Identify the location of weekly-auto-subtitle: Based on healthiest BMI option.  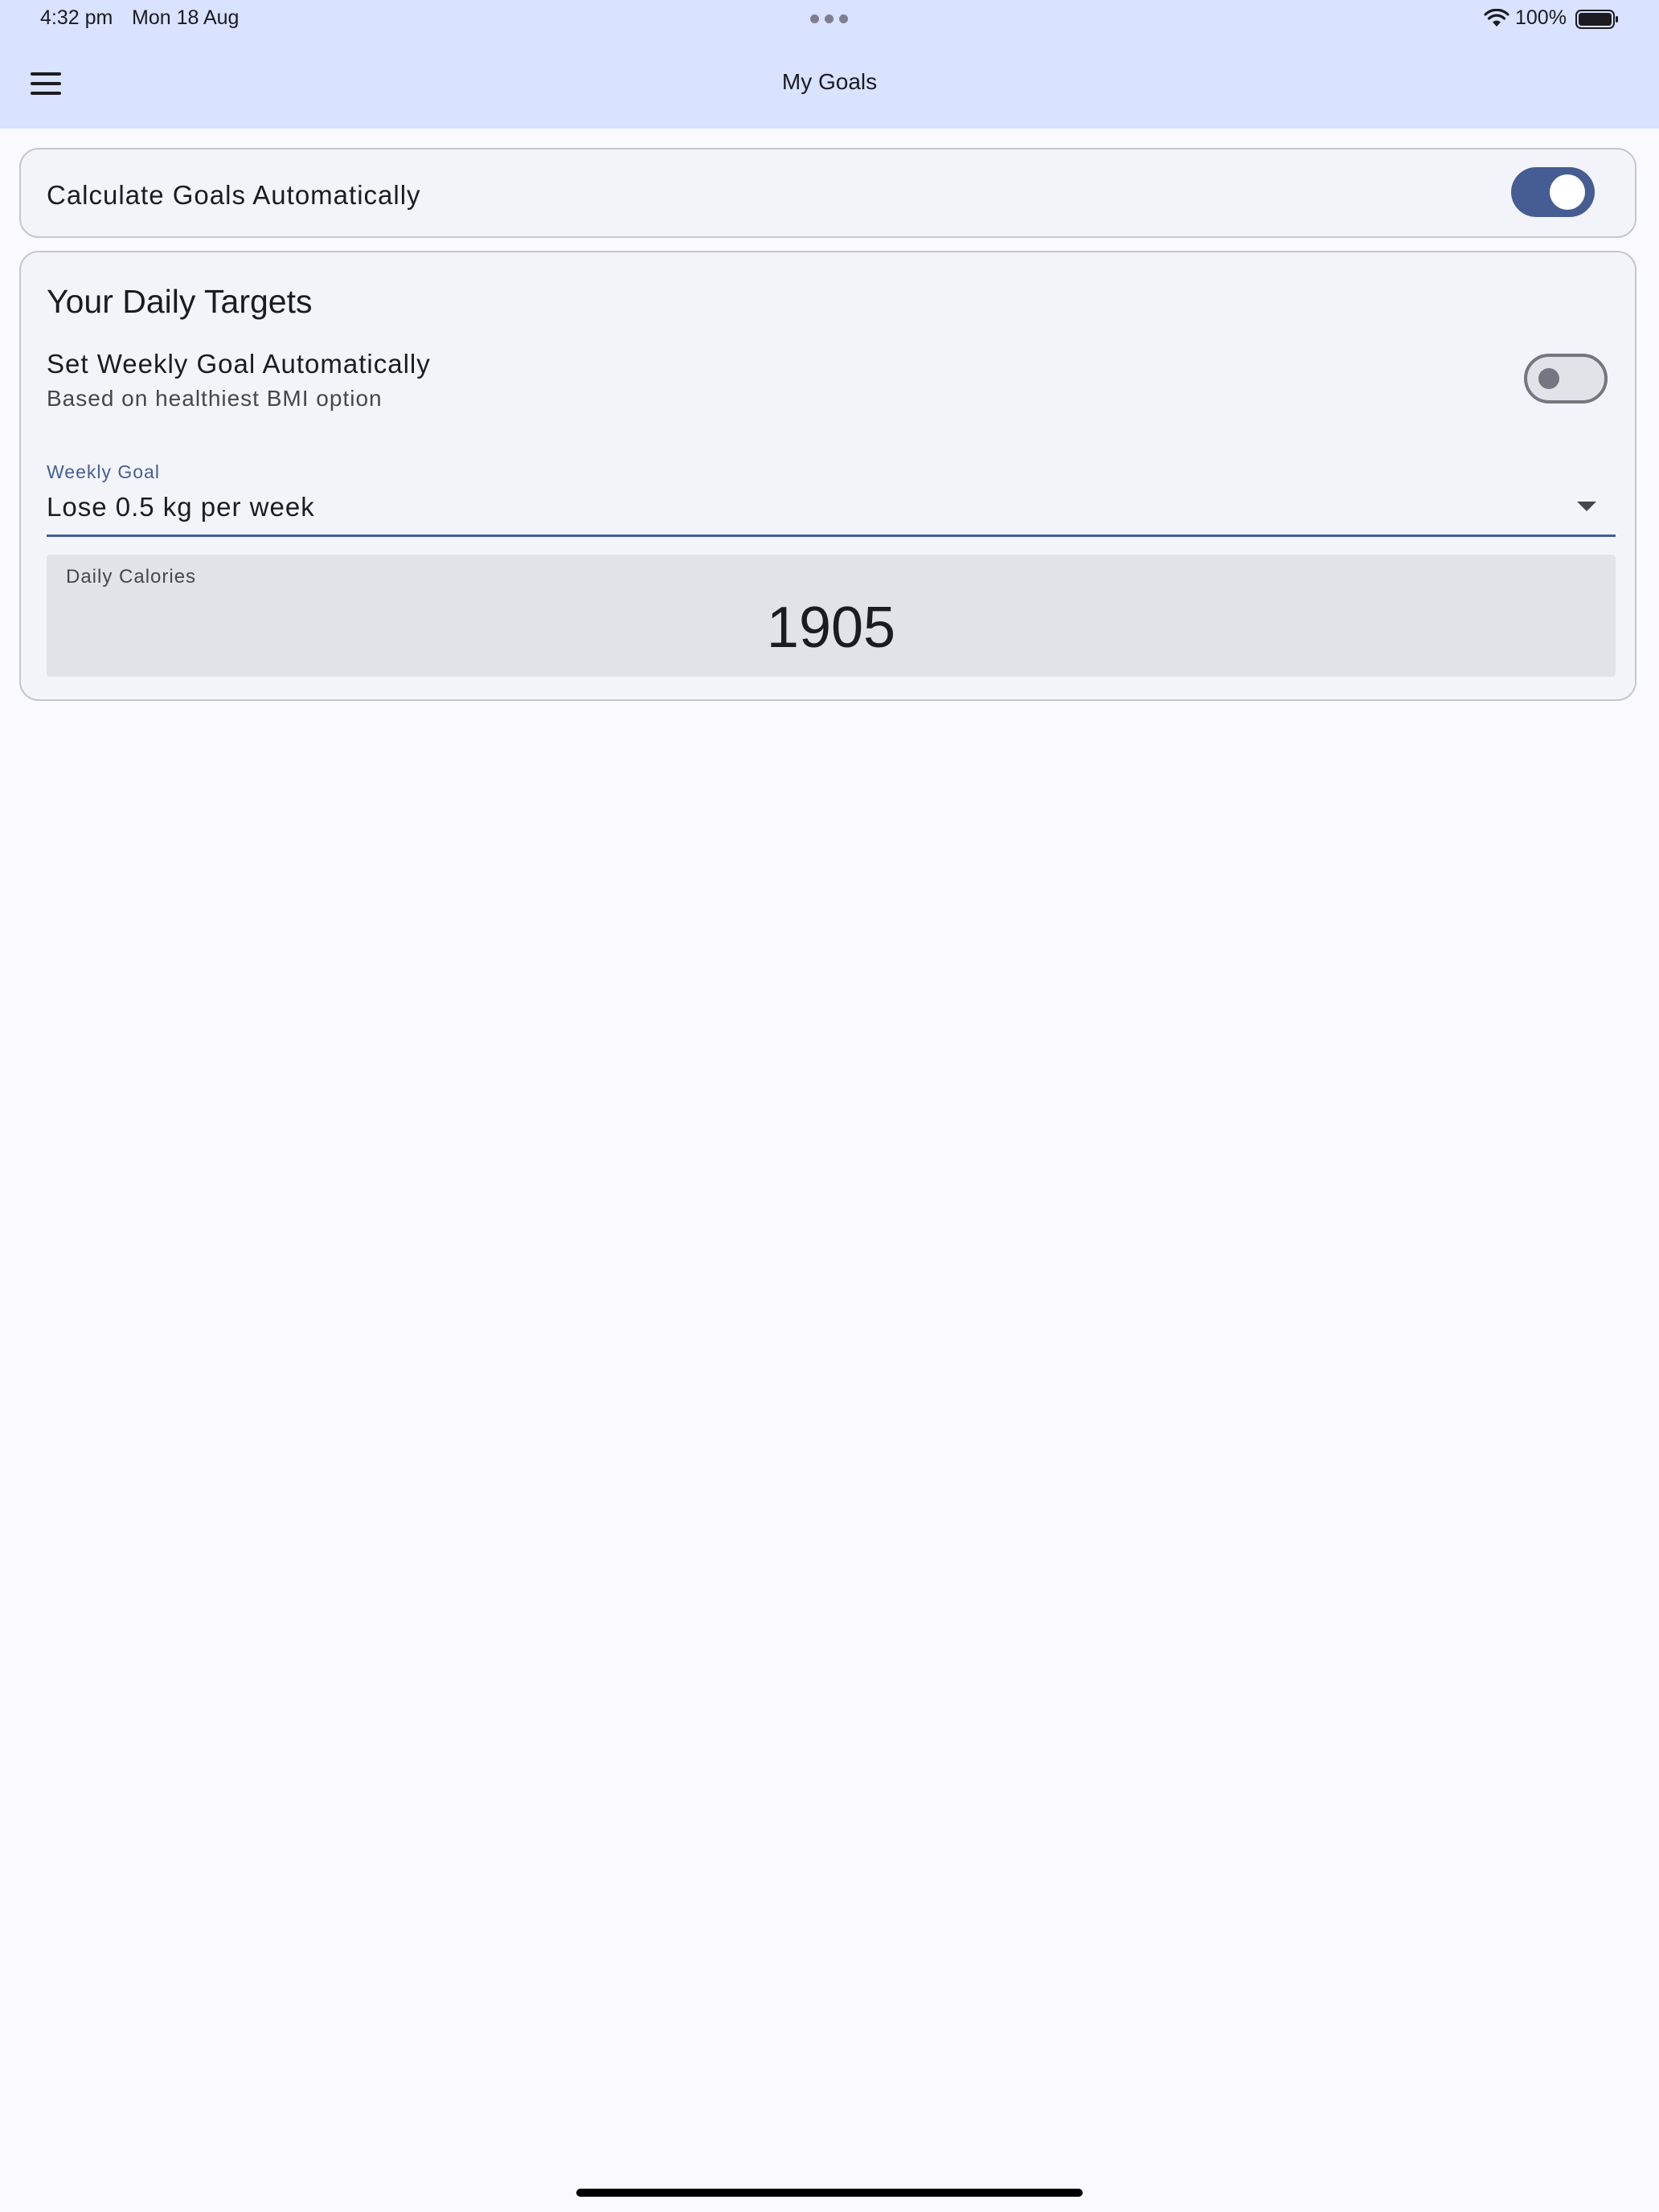
(215, 398).